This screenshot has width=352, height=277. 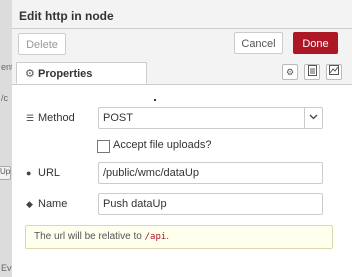 I want to click on tab-properties-label: Properties, so click(x=65, y=74).